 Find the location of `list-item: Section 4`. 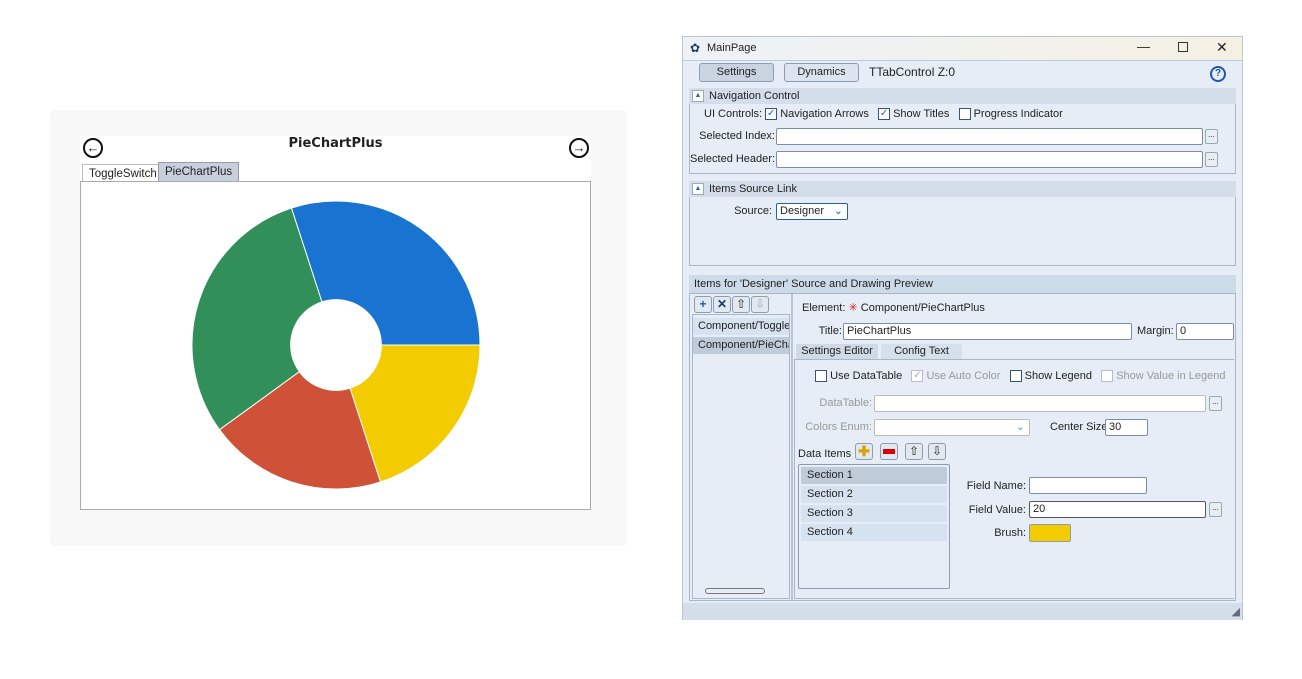

list-item: Section 4 is located at coordinates (874, 532).